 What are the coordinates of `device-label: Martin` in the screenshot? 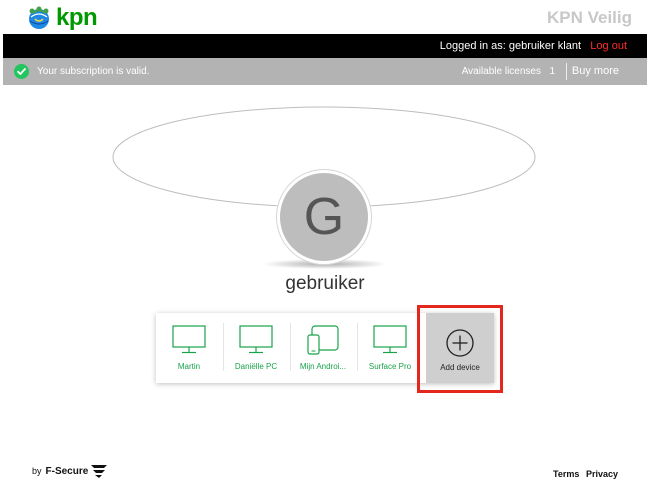 It's located at (189, 366).